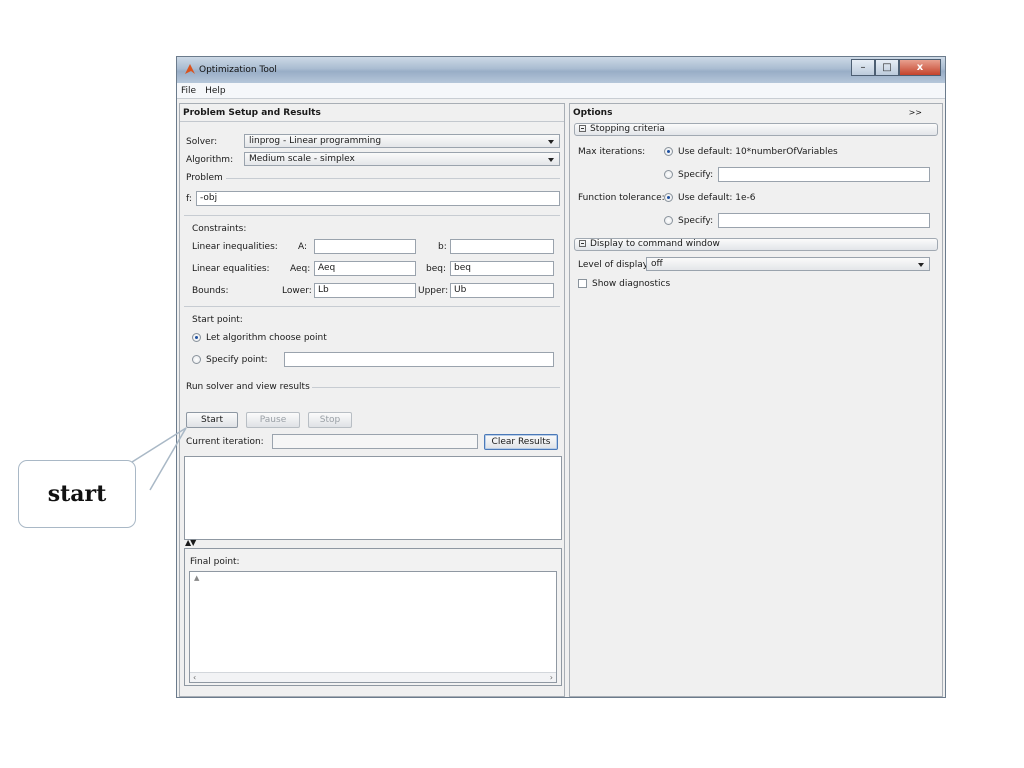  I want to click on callout-pointer, so click(159, 459).